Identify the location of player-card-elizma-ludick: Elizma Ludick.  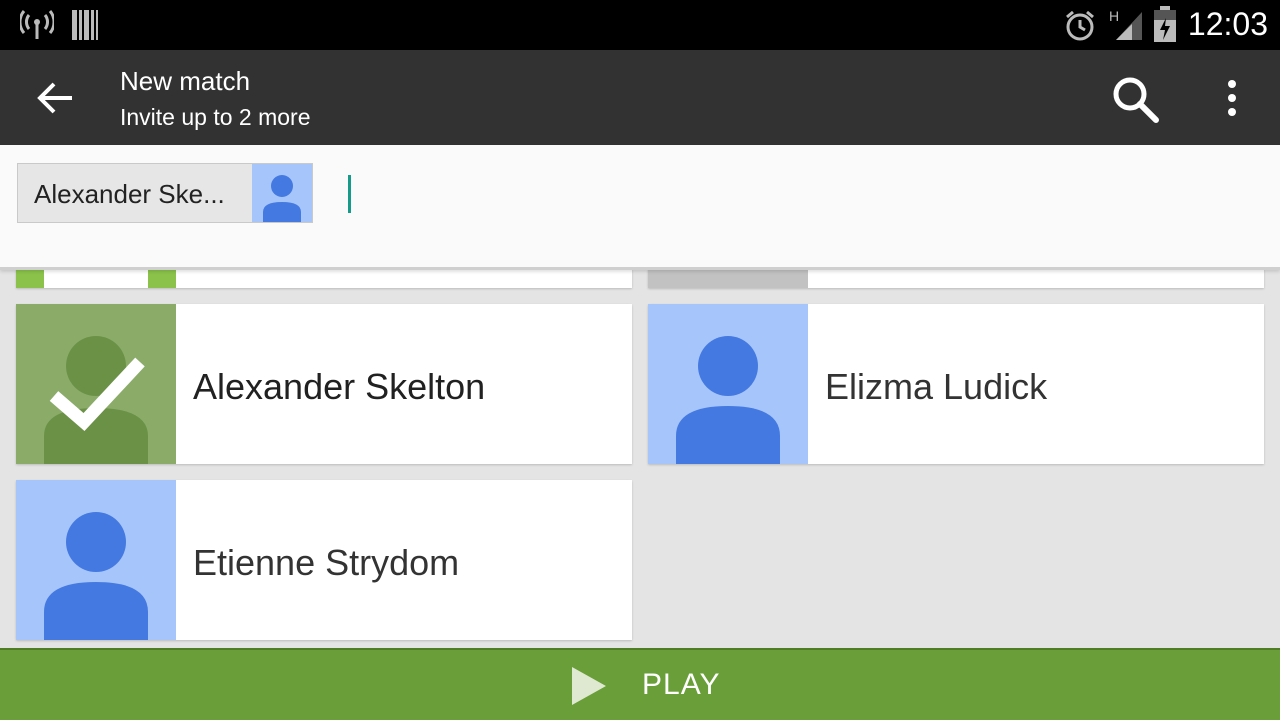
(956, 384).